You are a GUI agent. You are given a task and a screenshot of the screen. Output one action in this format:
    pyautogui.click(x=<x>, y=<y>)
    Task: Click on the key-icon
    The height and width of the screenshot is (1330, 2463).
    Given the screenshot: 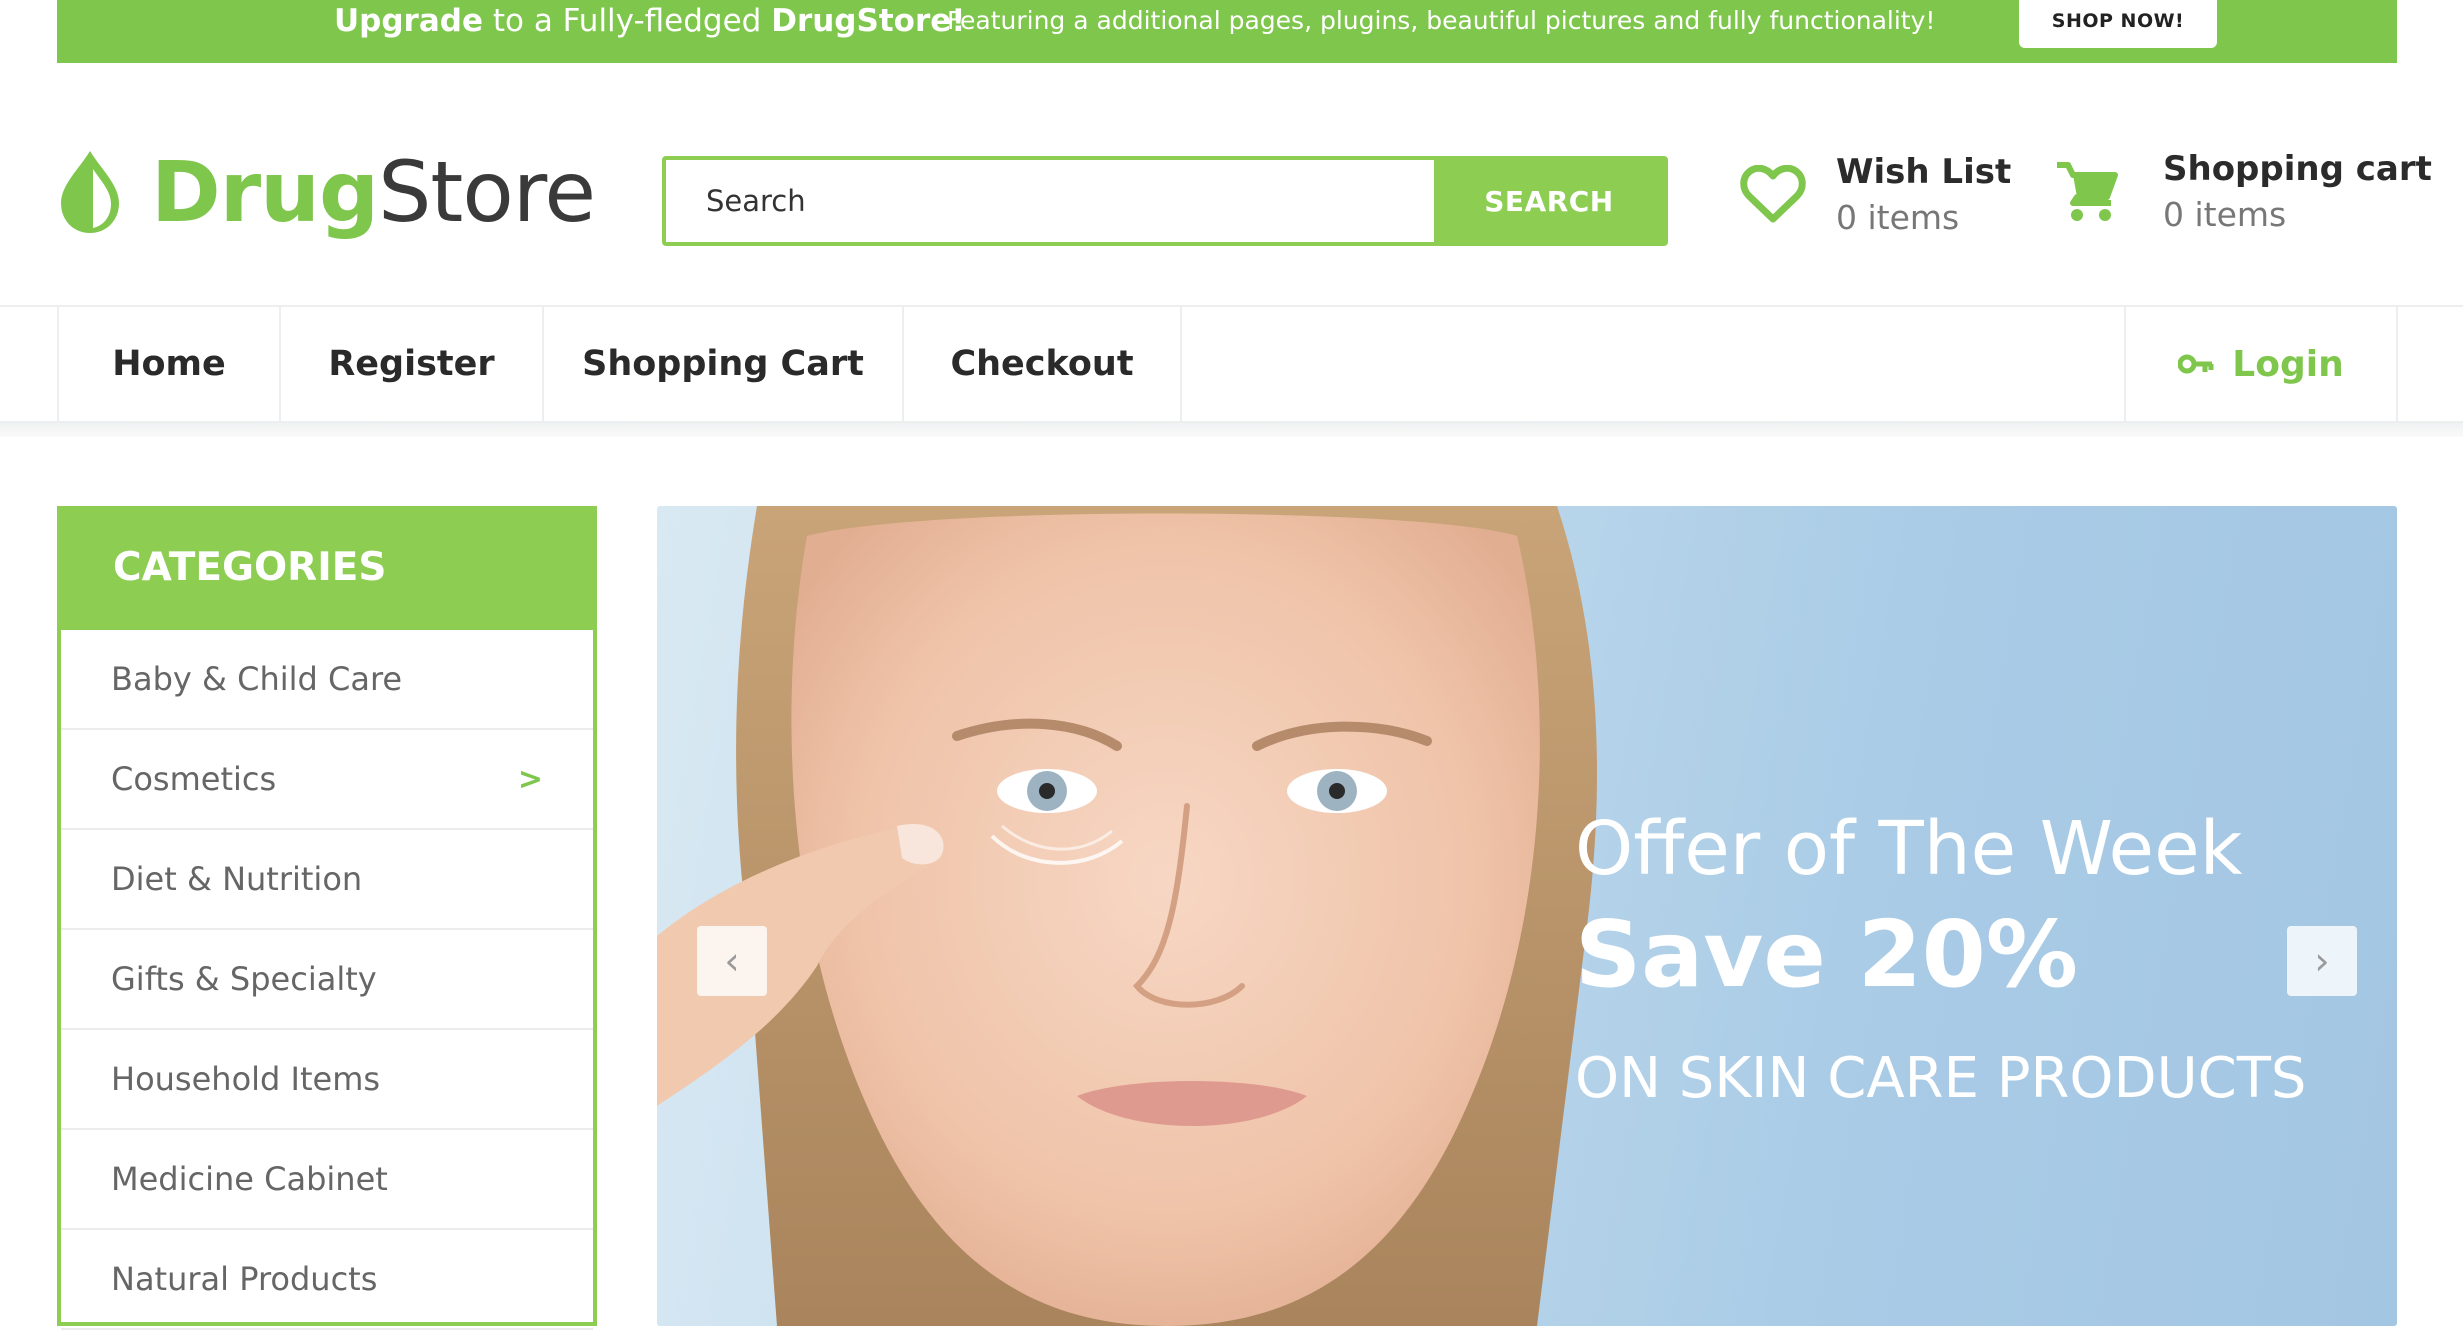 What is the action you would take?
    pyautogui.click(x=2196, y=364)
    